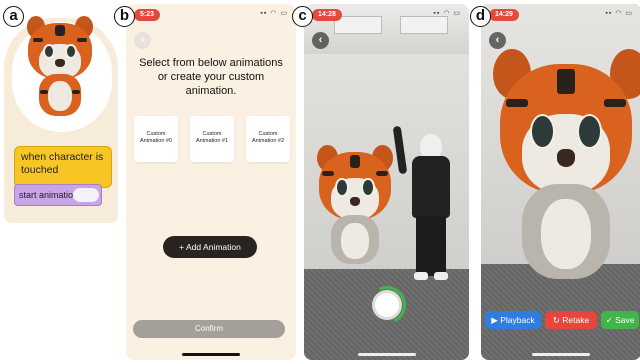 The width and height of the screenshot is (640, 364). What do you see at coordinates (212, 139) in the screenshot?
I see `animation-card-1: Custom Animation #1` at bounding box center [212, 139].